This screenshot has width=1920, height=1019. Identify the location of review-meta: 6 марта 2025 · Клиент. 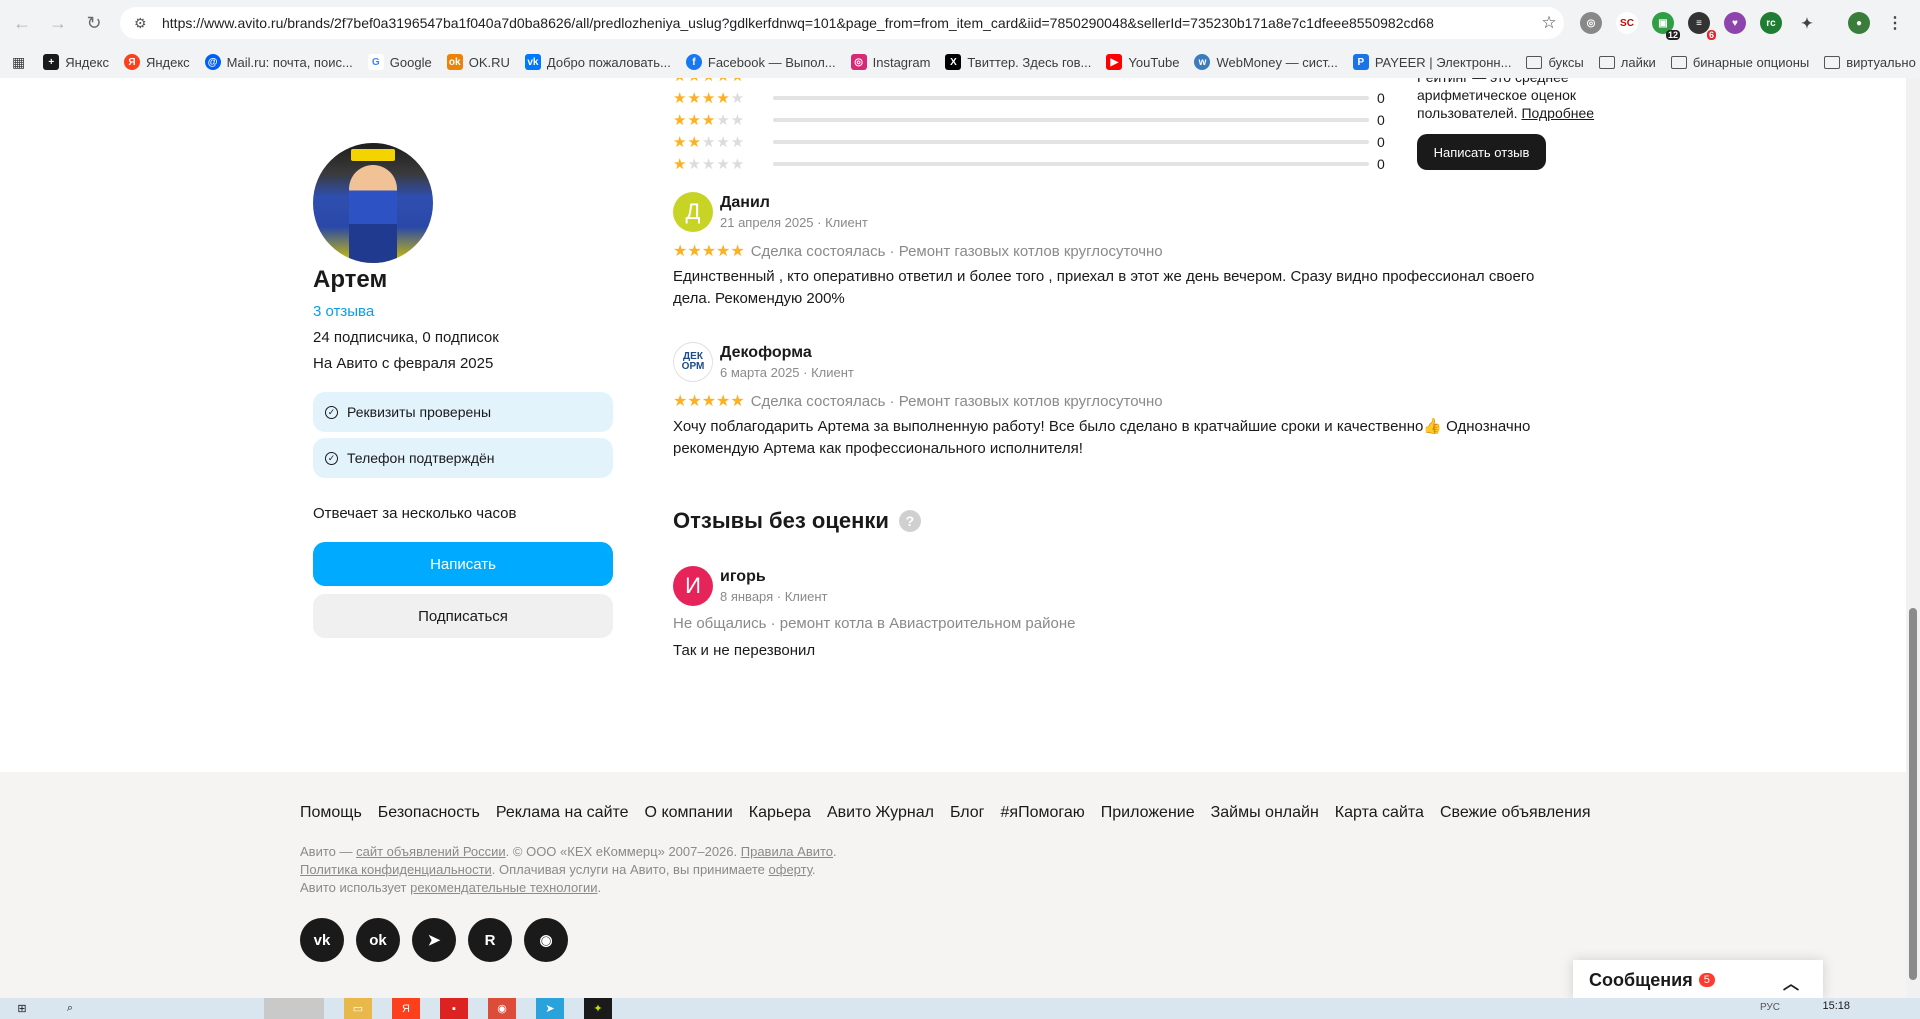
(787, 372).